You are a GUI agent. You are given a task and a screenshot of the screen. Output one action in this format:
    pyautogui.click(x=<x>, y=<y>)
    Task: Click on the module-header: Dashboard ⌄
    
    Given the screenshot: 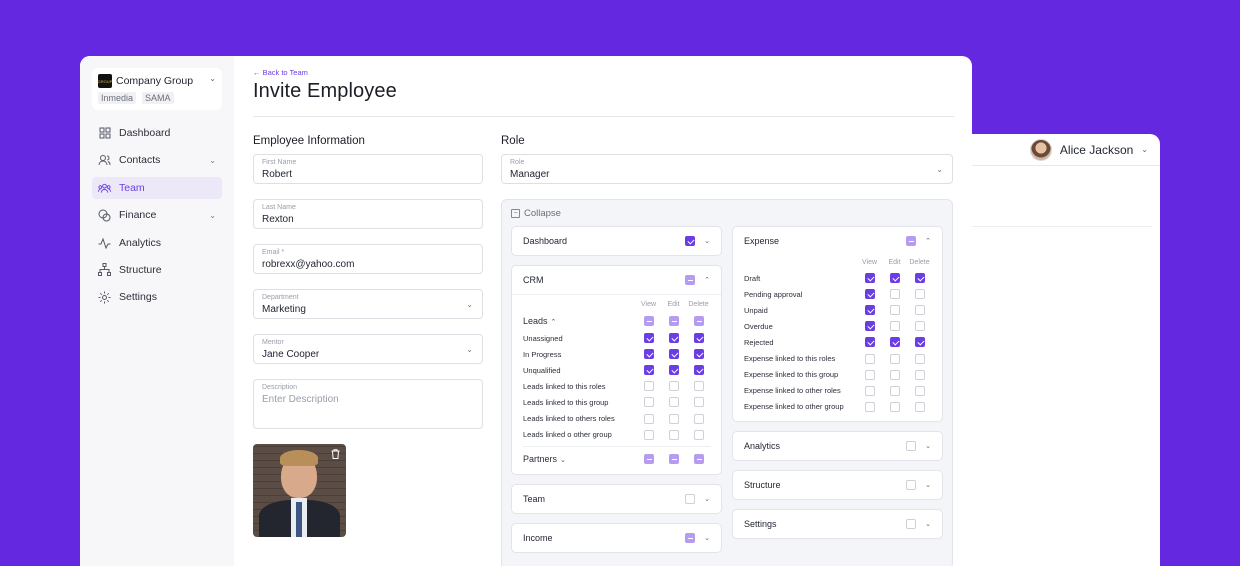 What is the action you would take?
    pyautogui.click(x=616, y=241)
    